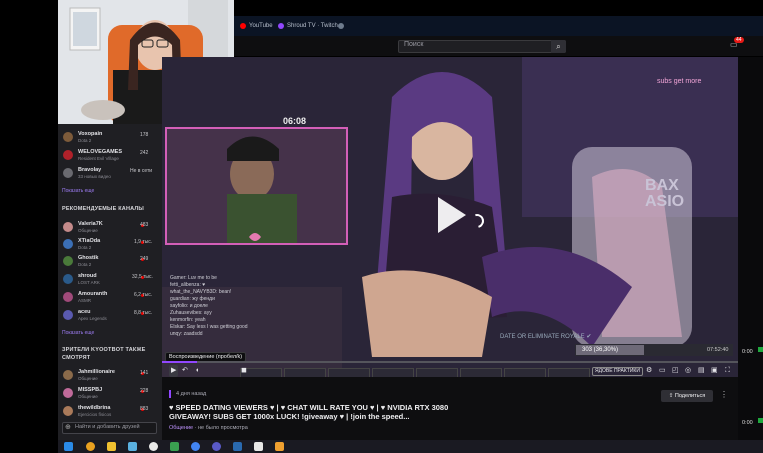 The height and width of the screenshot is (453, 763). Describe the element at coordinates (201, 292) in the screenshot. I see `chat-line: what_the_NAVYB3D: bean!` at that location.